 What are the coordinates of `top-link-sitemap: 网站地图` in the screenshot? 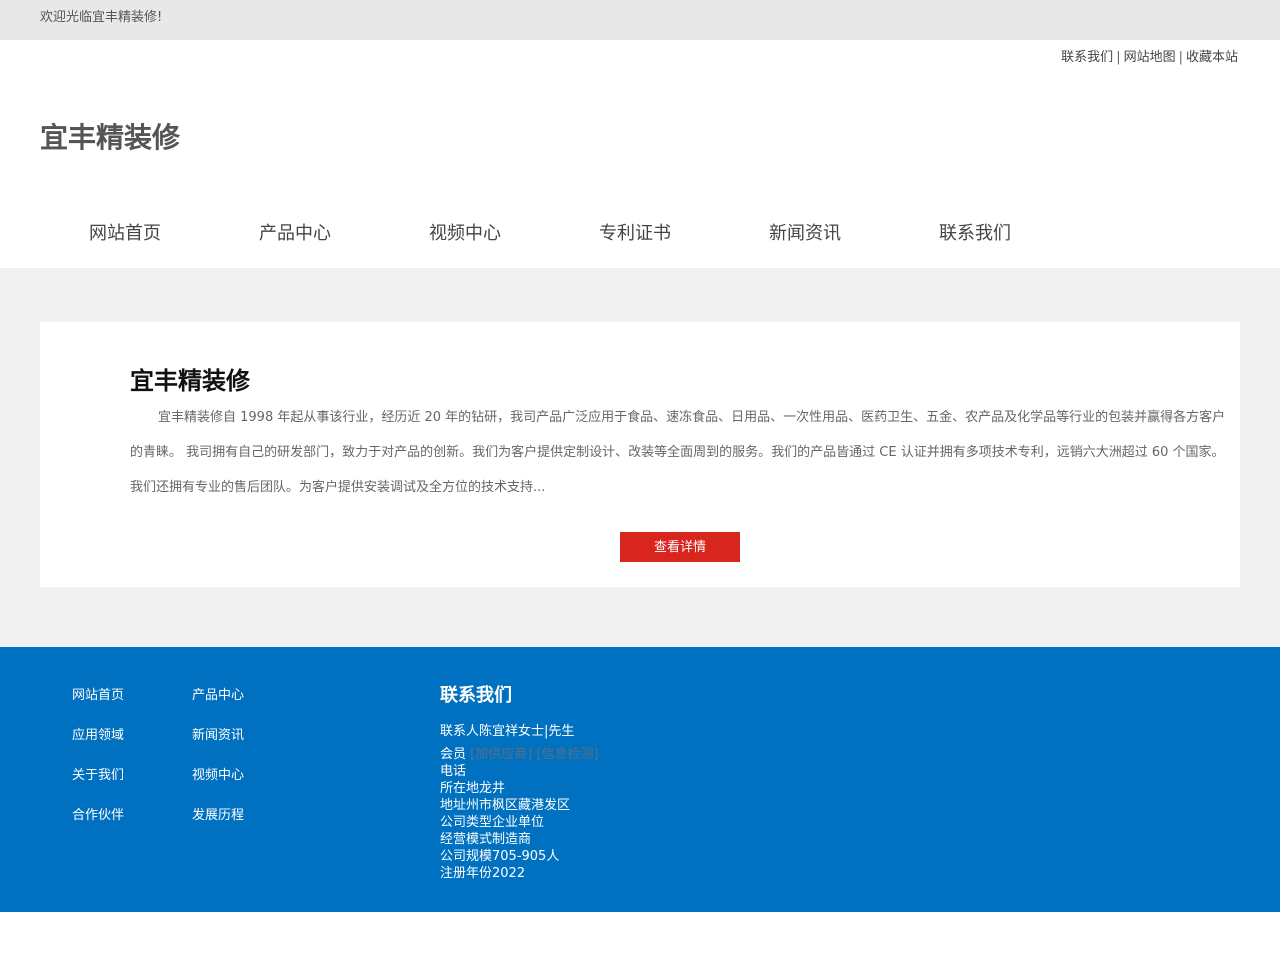 It's located at (1150, 57).